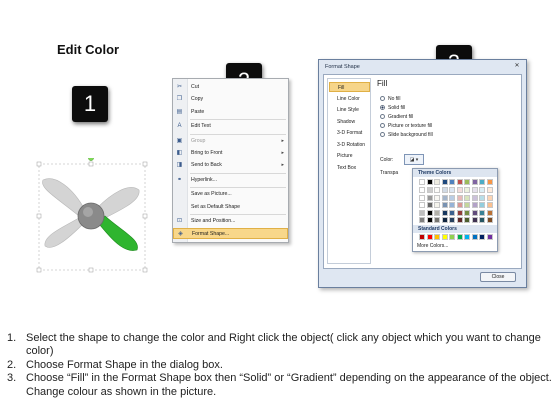 The height and width of the screenshot is (420, 560). What do you see at coordinates (406, 126) in the screenshot?
I see `fill-option-picture-or-texture-fill: Picture or texture fill` at bounding box center [406, 126].